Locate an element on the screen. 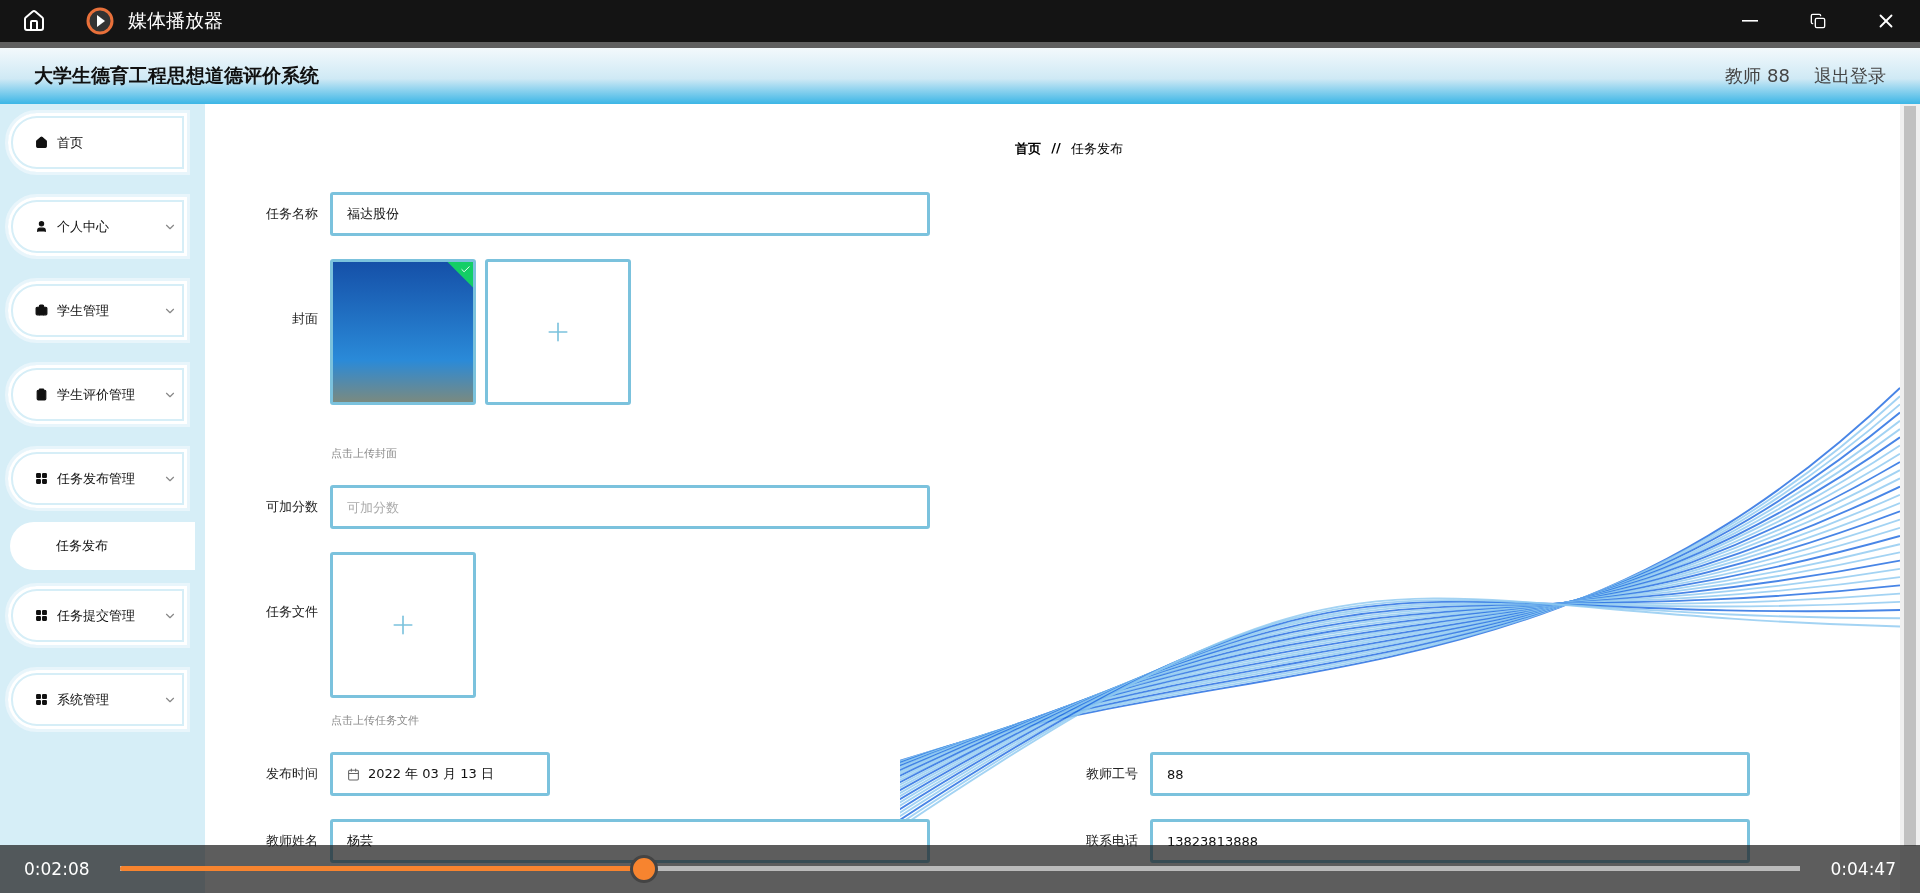  field-label: 联系电话 is located at coordinates (1112, 841).